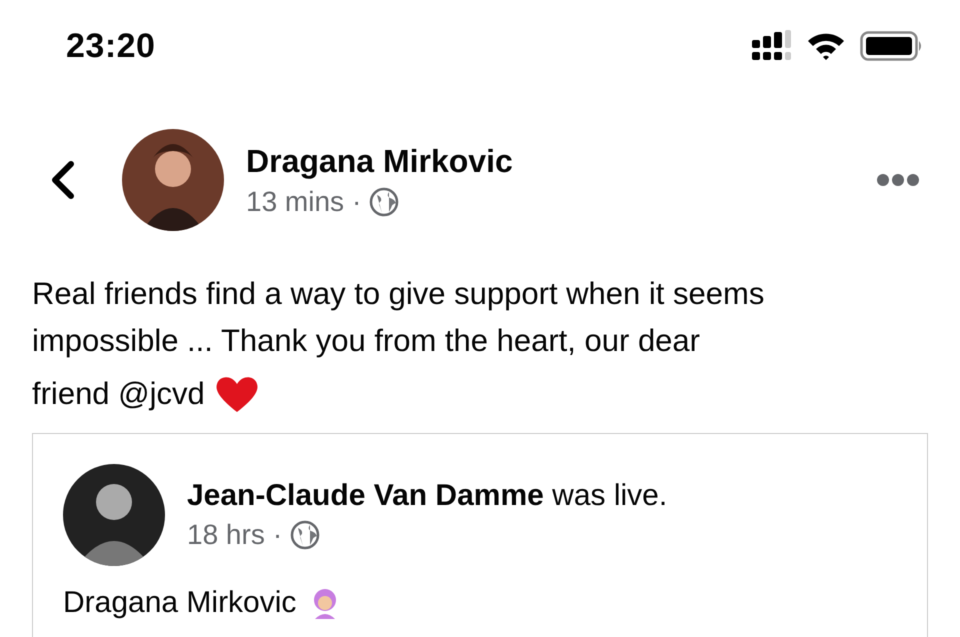  I want to click on post-time: 18 hrs, so click(226, 535).